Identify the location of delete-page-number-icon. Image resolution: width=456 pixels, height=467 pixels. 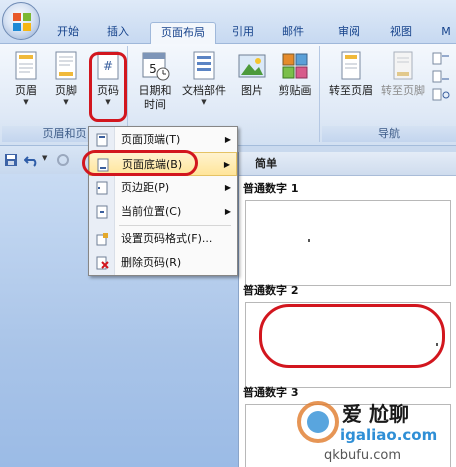
(102, 263).